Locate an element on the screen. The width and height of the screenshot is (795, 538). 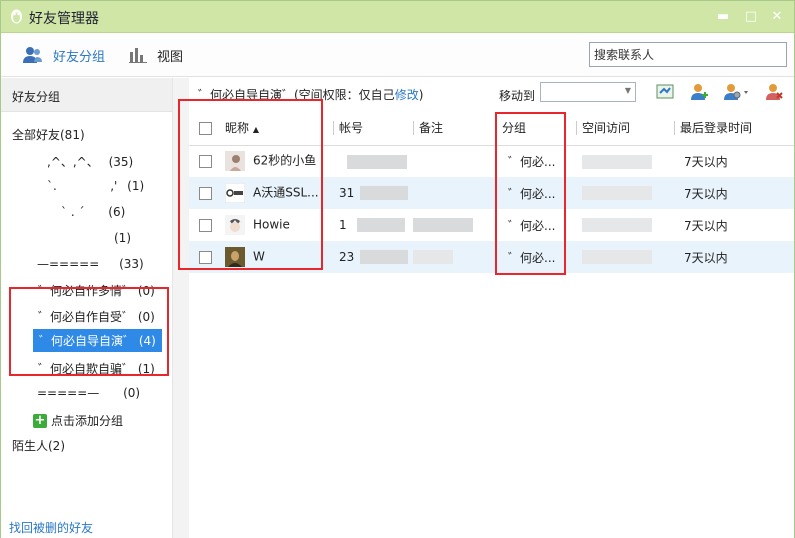
col-space-label: 空间访问 is located at coordinates (606, 128).